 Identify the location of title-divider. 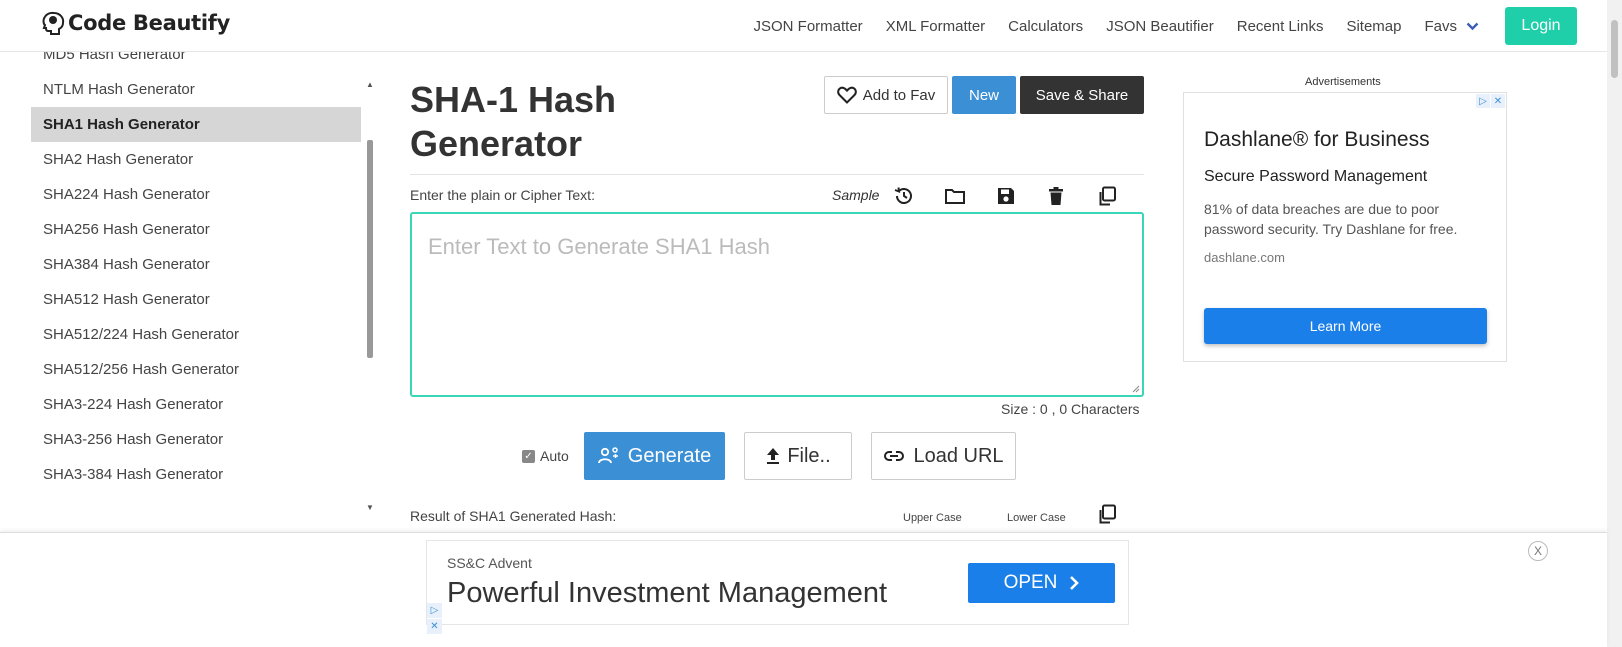
(777, 174).